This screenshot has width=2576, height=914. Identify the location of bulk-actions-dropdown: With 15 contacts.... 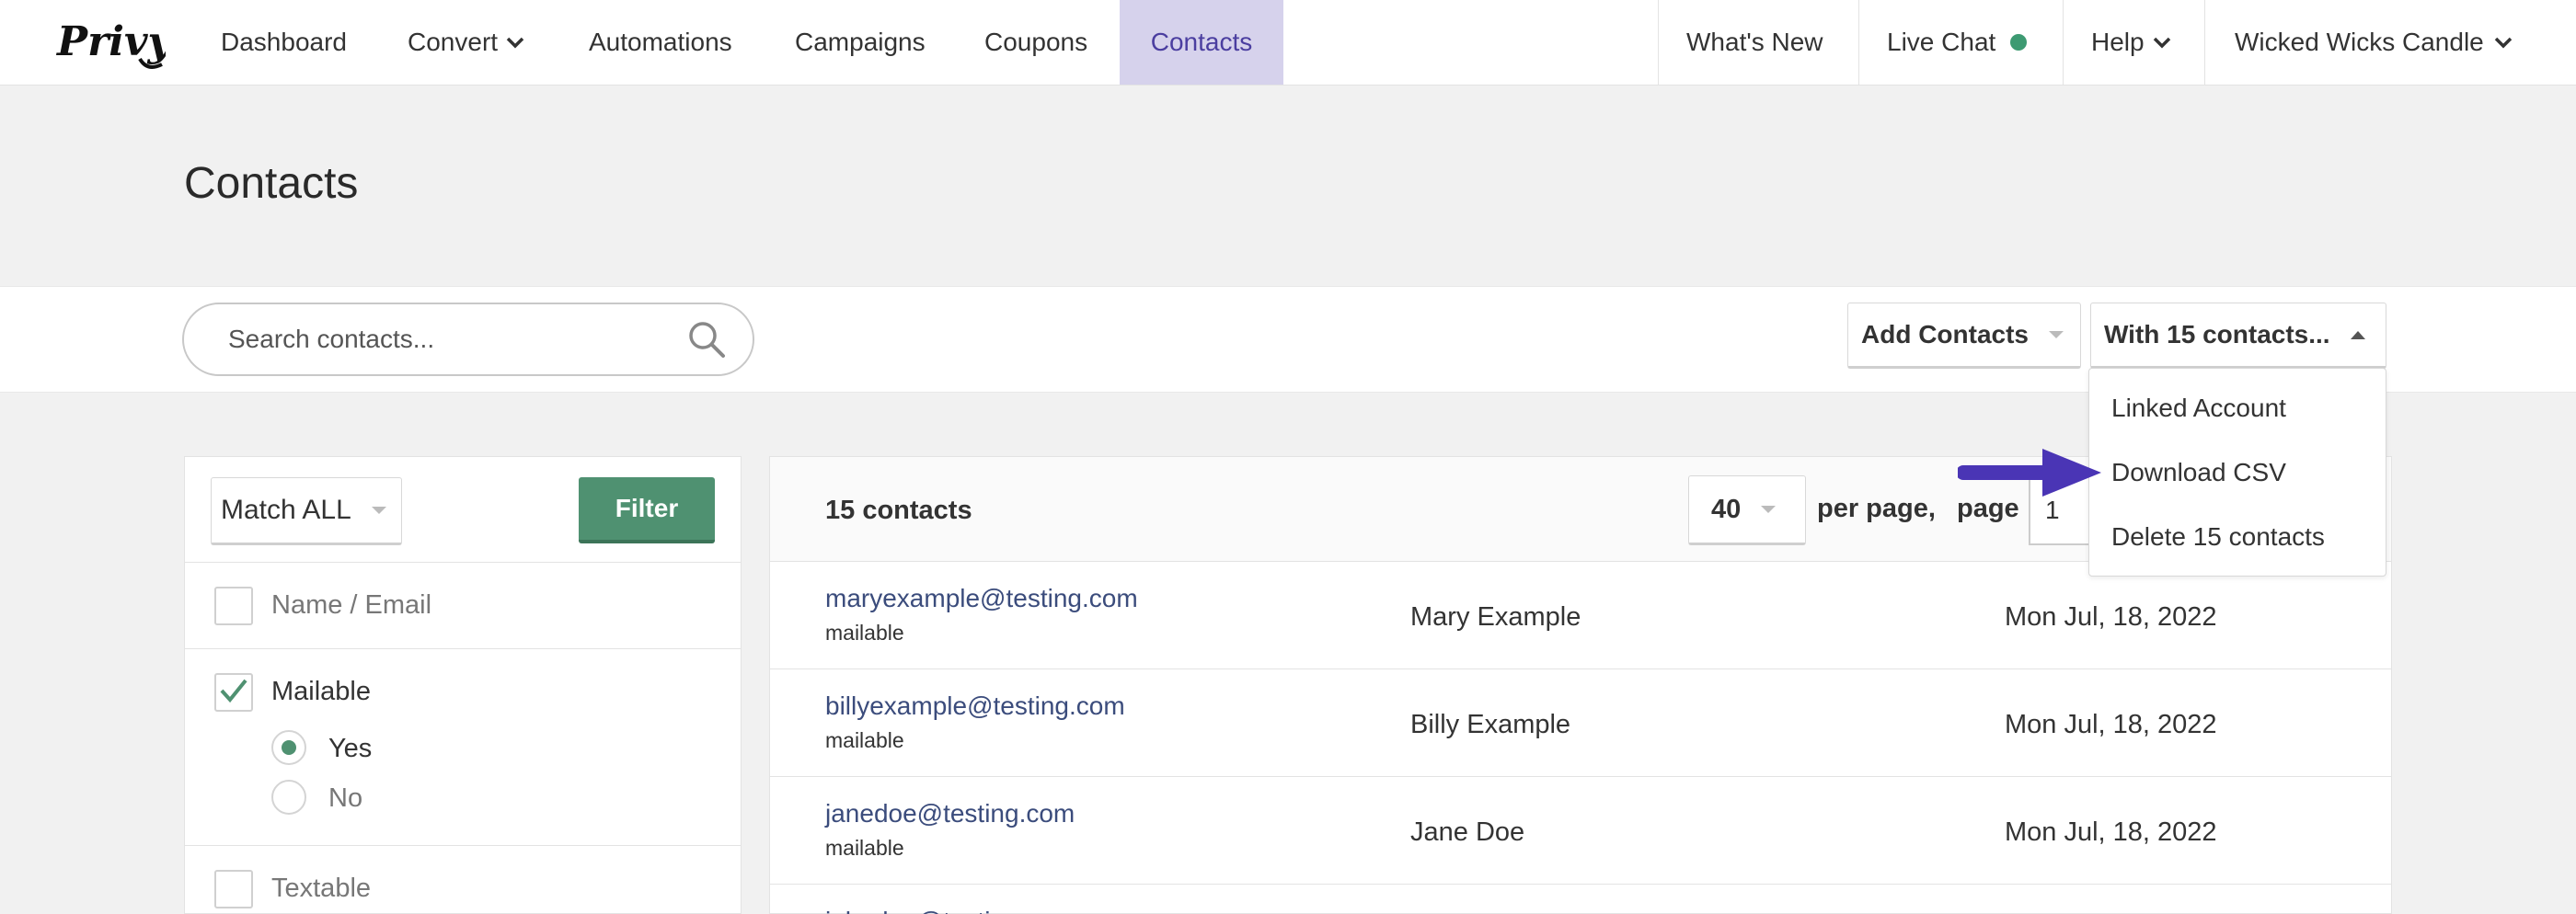
(2238, 336).